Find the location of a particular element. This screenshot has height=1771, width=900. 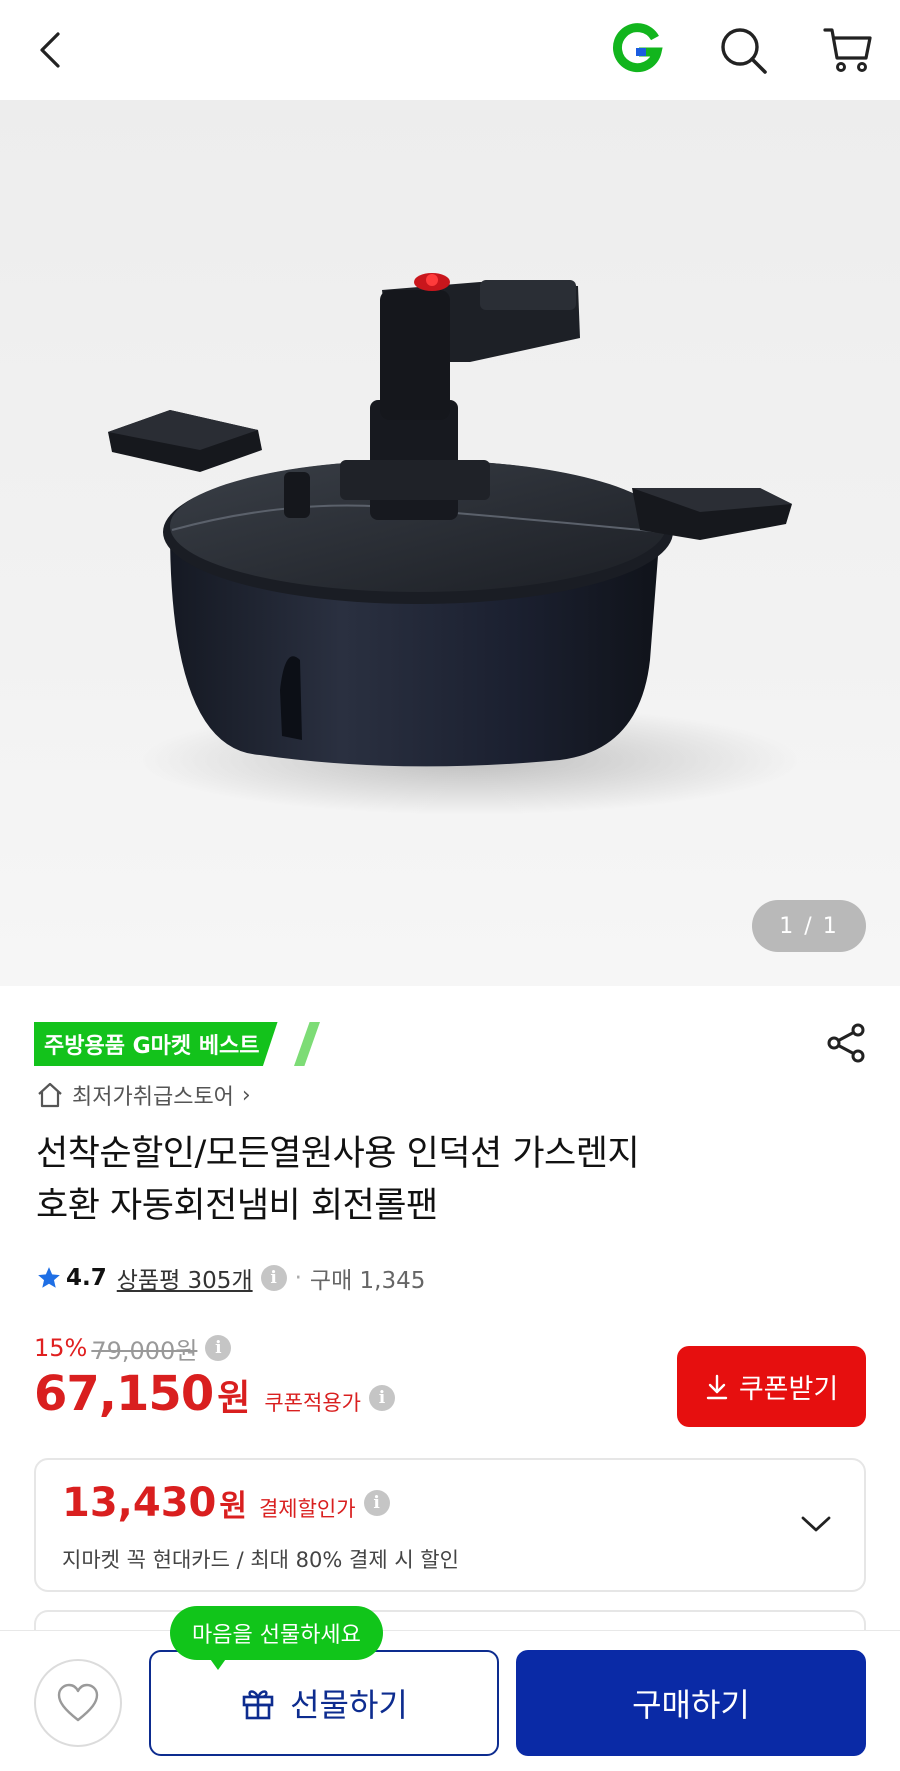

get-coupon-button: 쿠폰받기 is located at coordinates (771, 1386).